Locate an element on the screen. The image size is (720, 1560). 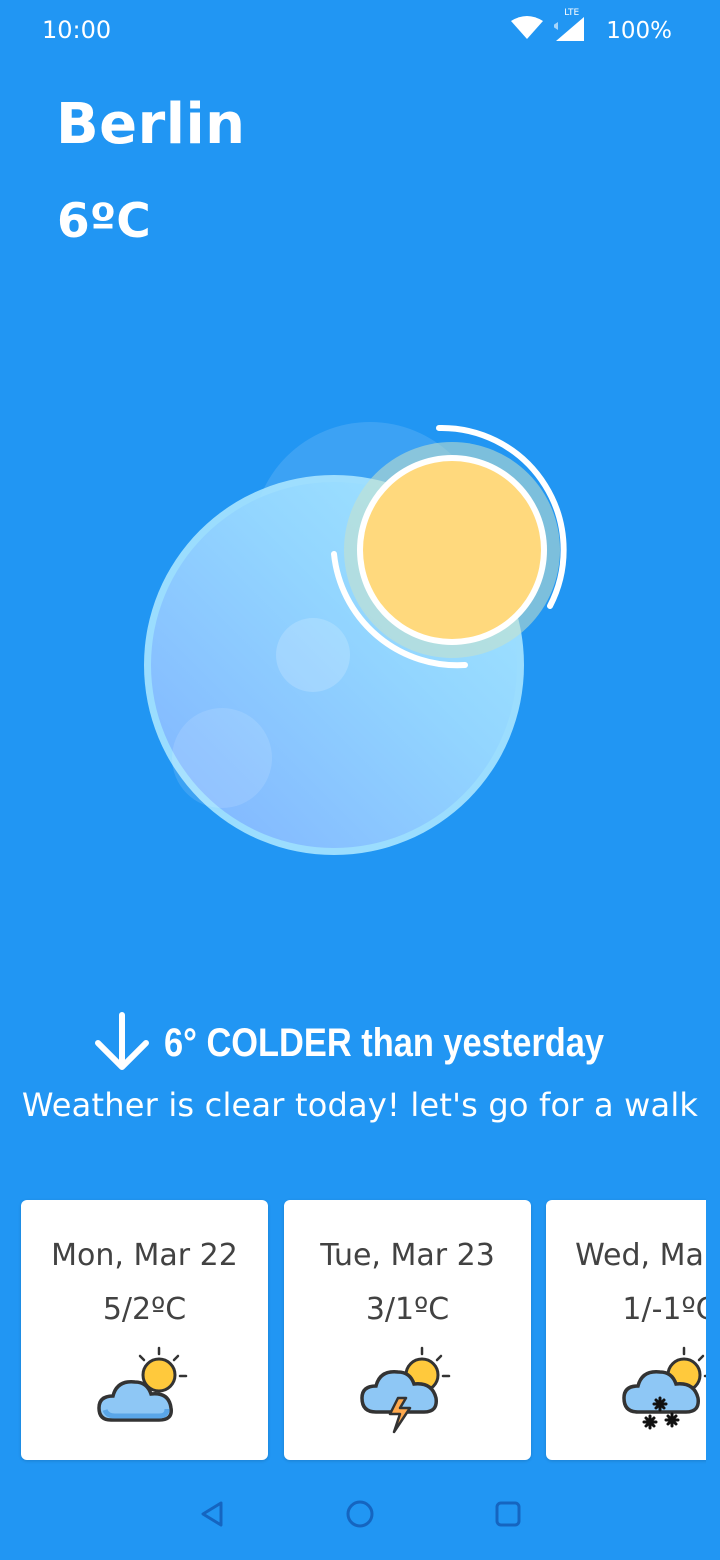
forecast-temperature-range: 1/-1ºC is located at coordinates (664, 1309).